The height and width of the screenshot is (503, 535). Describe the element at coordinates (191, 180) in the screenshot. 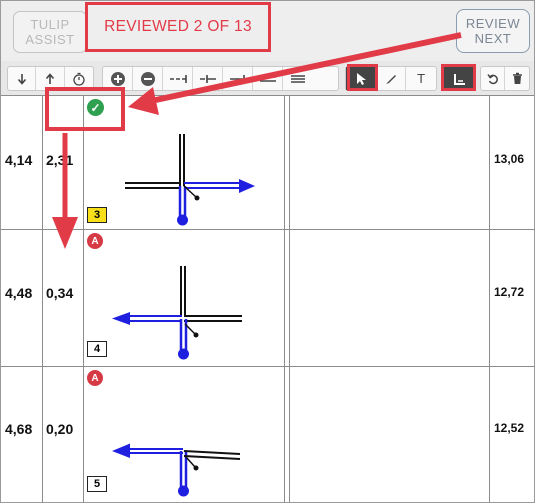

I see `junction-diagram-right` at that location.